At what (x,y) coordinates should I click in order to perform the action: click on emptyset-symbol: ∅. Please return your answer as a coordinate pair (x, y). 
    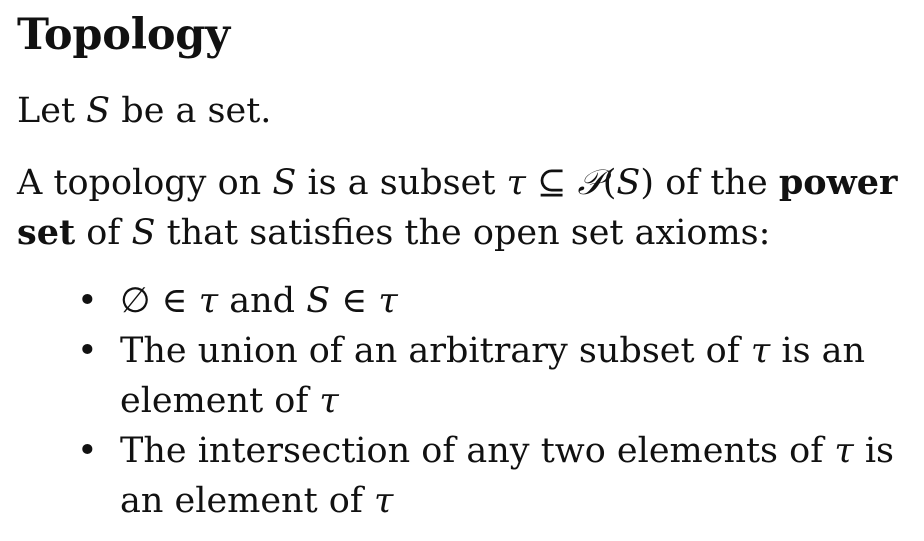
    Looking at the image, I should click on (135, 301).